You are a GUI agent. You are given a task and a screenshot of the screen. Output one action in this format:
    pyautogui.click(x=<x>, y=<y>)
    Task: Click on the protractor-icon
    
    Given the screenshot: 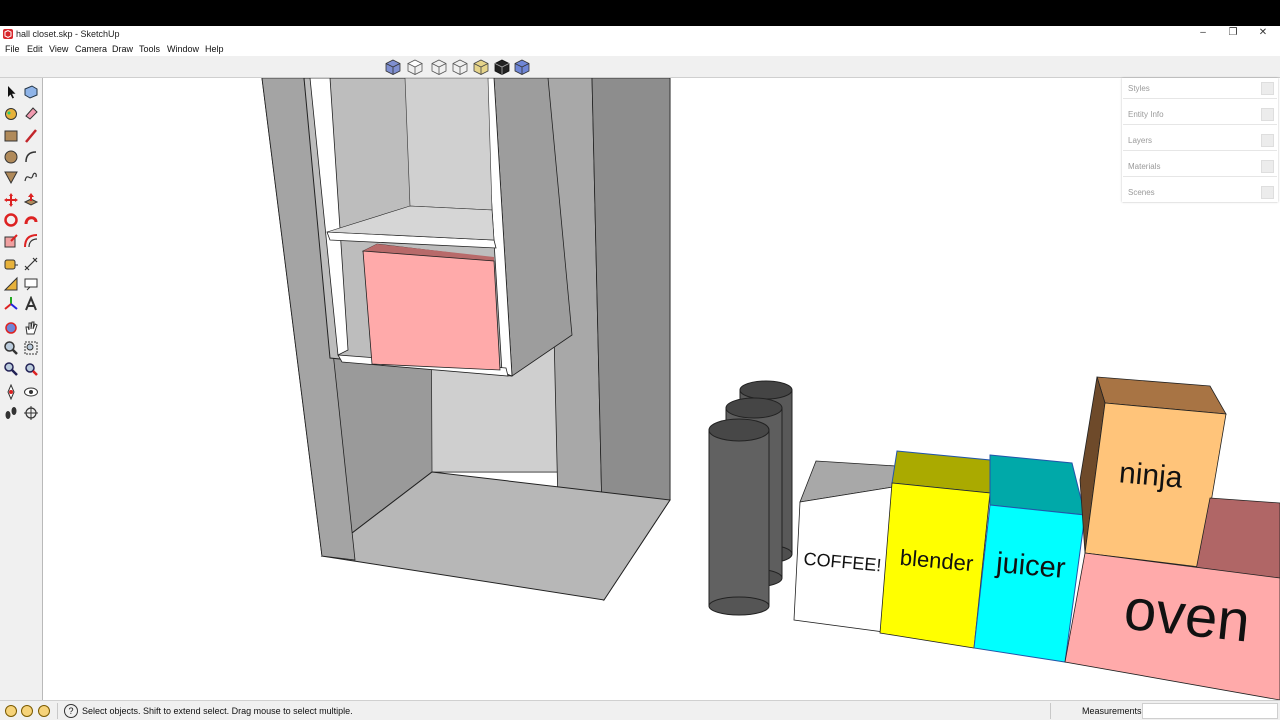 What is the action you would take?
    pyautogui.click(x=11, y=284)
    